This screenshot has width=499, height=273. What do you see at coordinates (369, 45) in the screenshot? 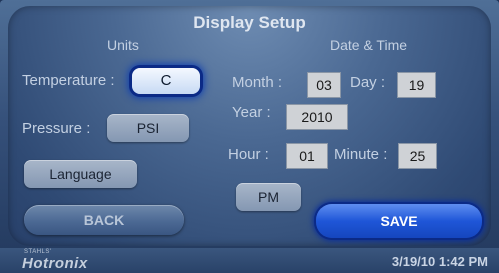
I see `date-time-heading: Date & Time` at bounding box center [369, 45].